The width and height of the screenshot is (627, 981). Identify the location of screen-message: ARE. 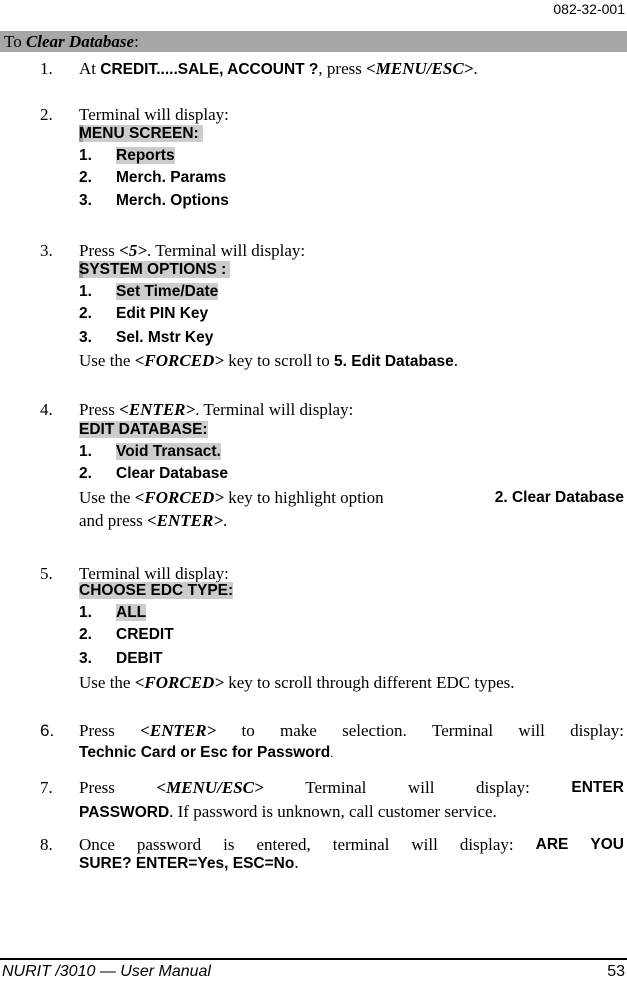
(552, 844).